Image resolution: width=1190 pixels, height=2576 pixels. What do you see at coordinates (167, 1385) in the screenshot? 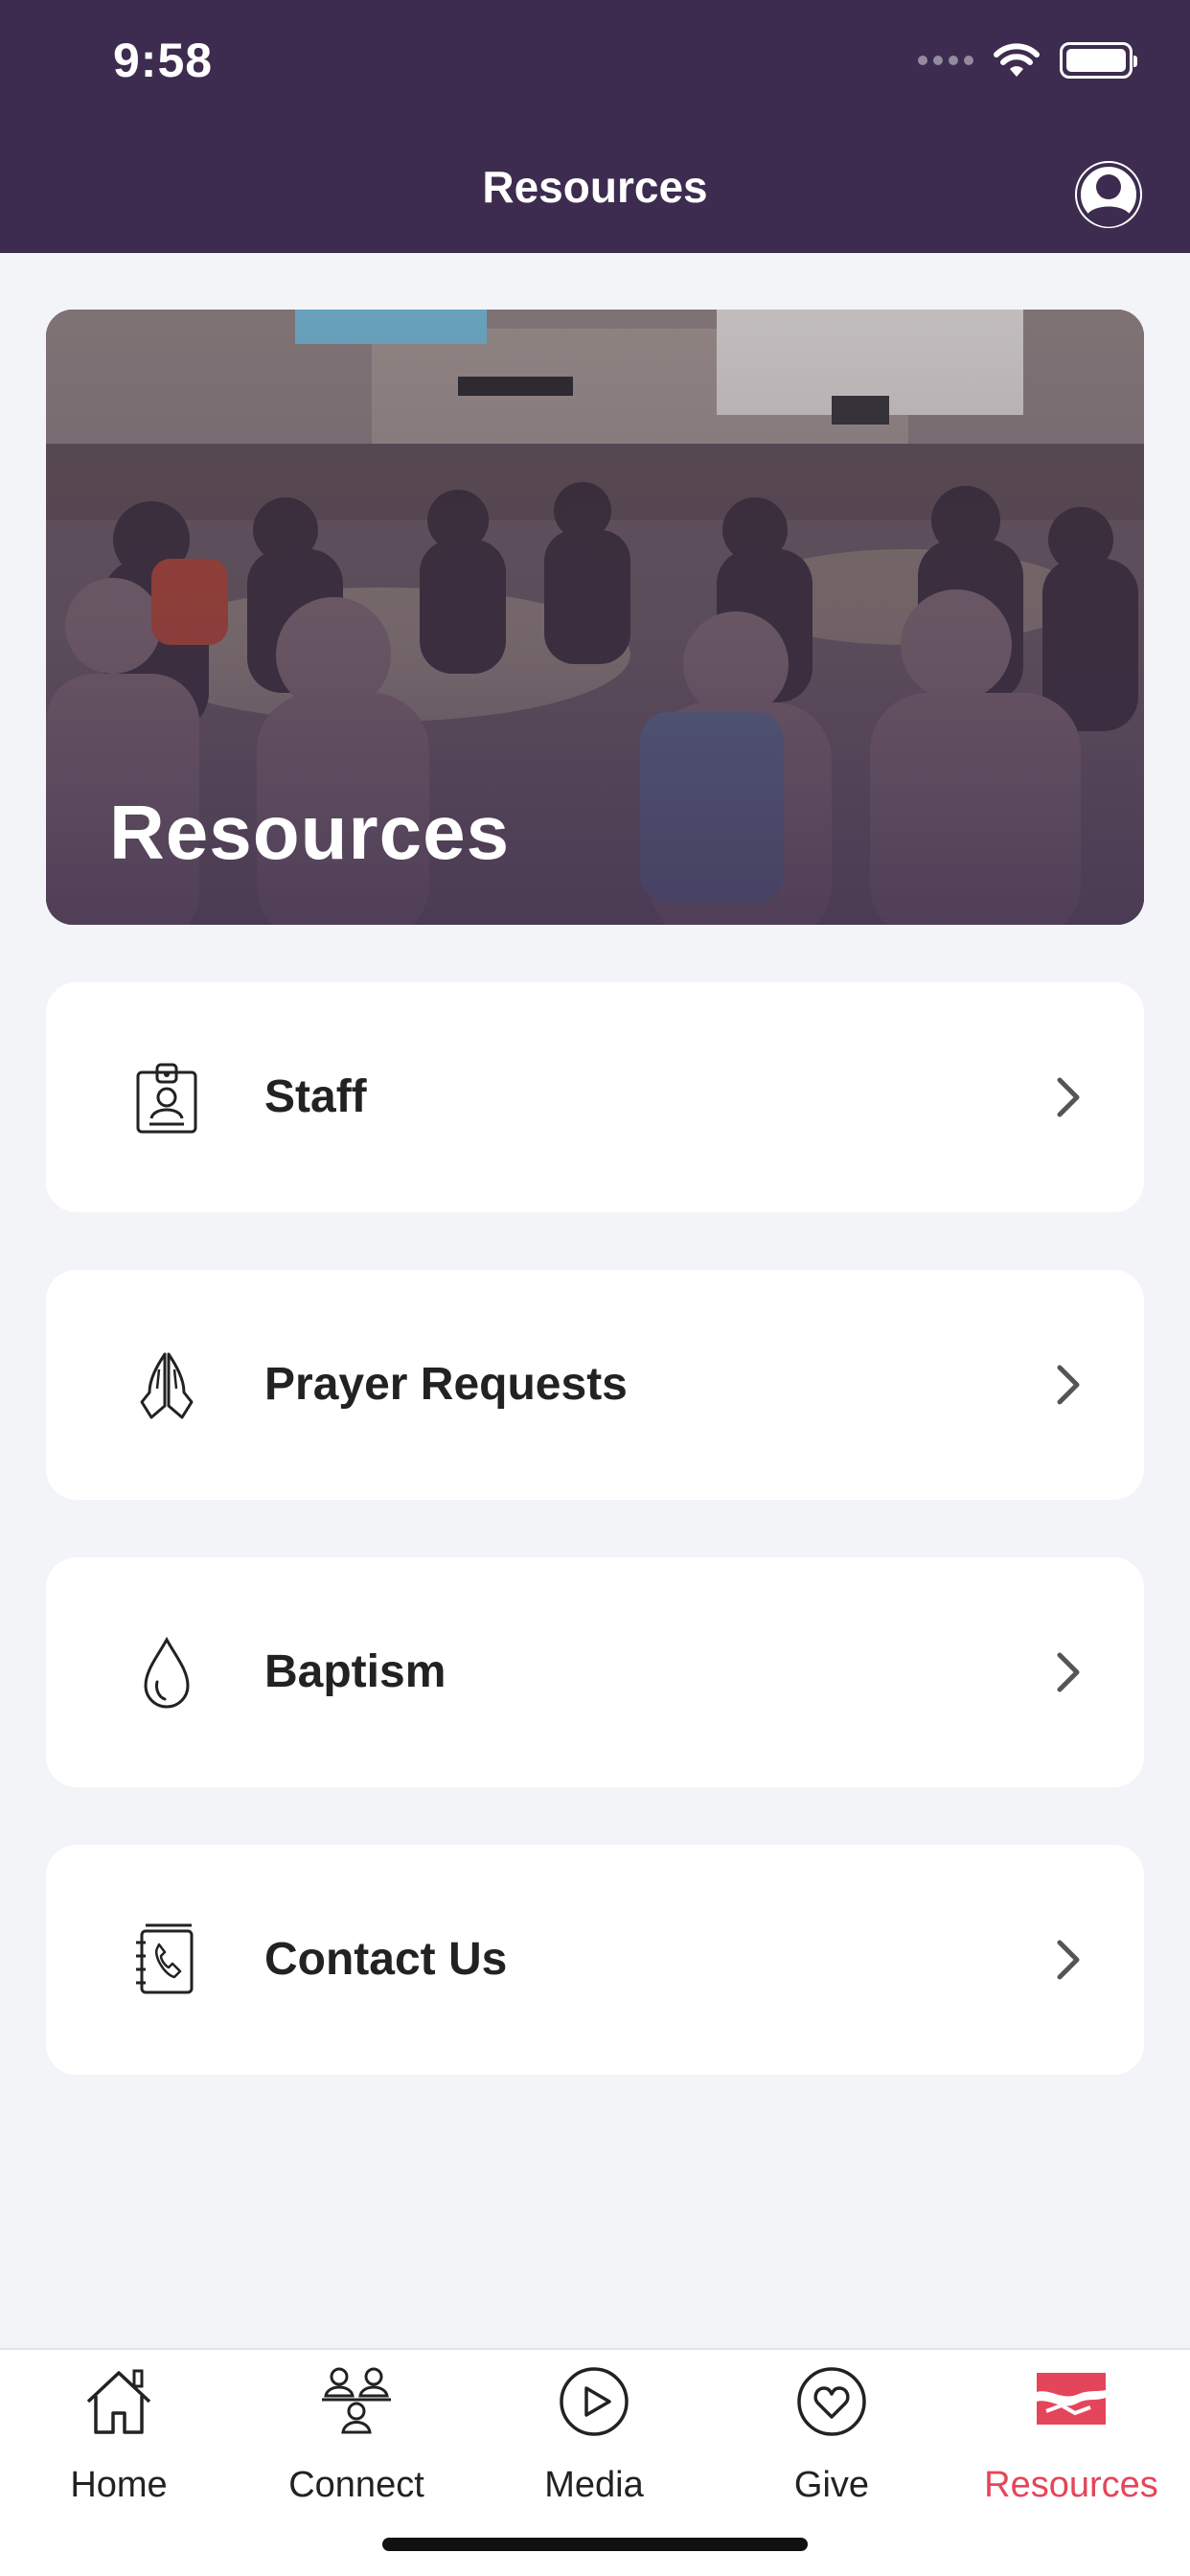
I see `praying-hands-icon` at bounding box center [167, 1385].